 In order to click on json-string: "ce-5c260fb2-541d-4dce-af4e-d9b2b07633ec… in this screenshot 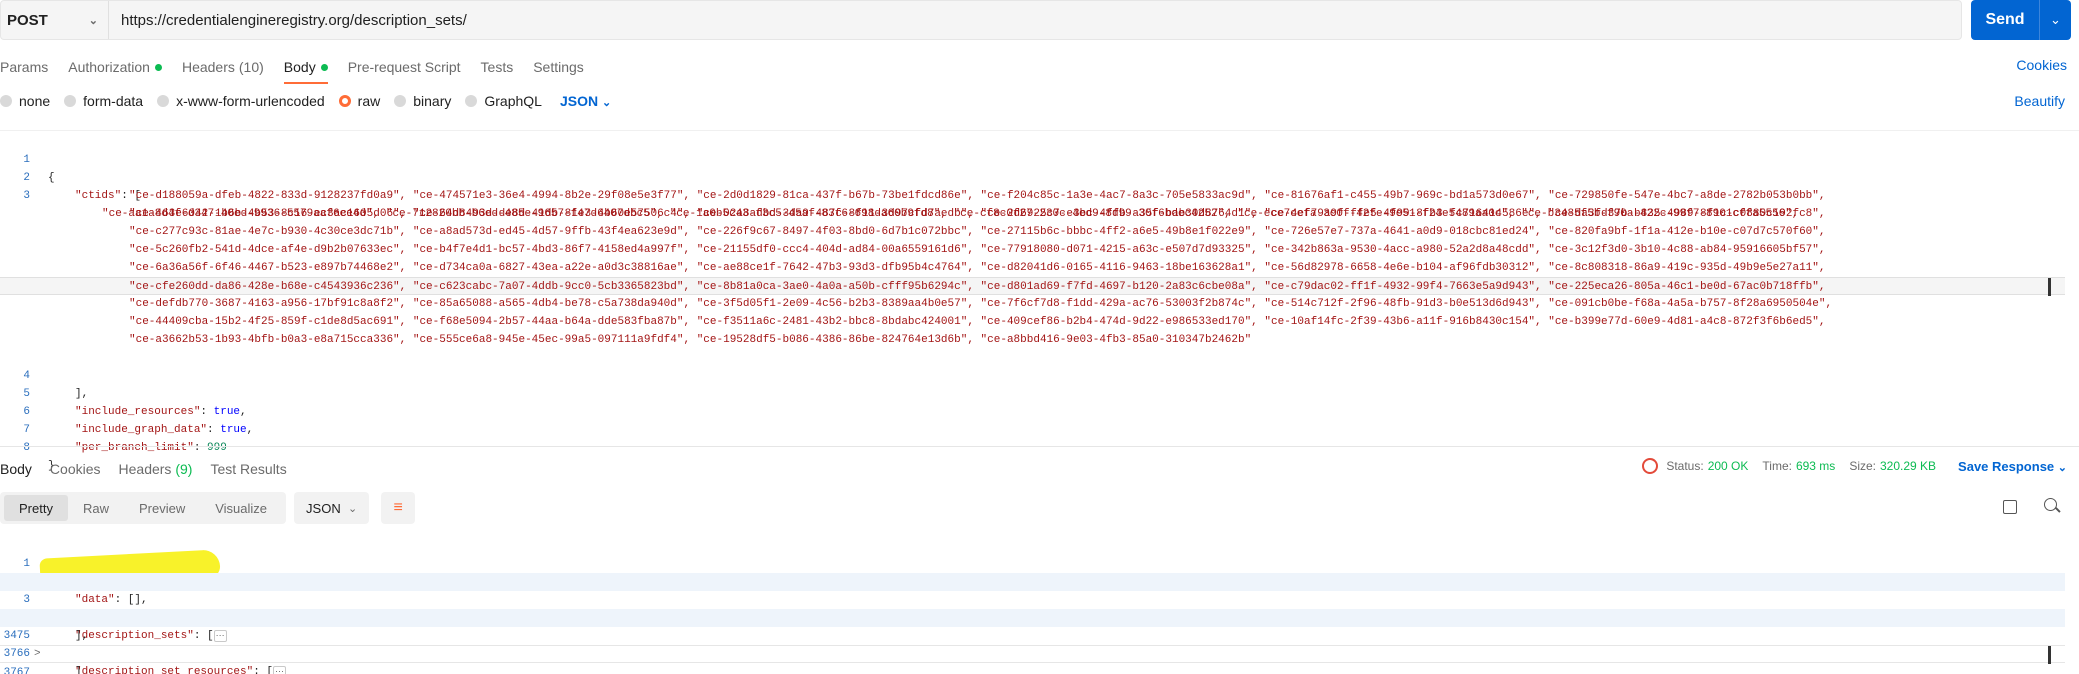, I will do `click(977, 250)`.